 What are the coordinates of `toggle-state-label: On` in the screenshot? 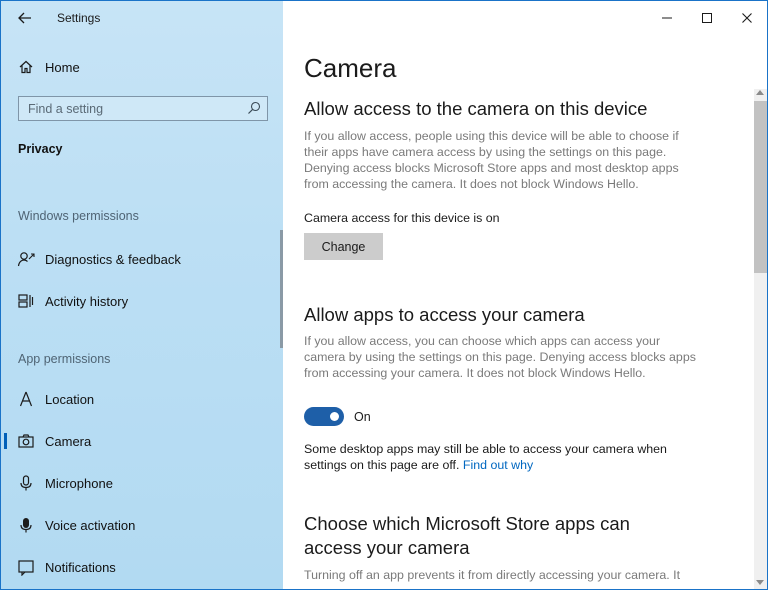 It's located at (362, 417).